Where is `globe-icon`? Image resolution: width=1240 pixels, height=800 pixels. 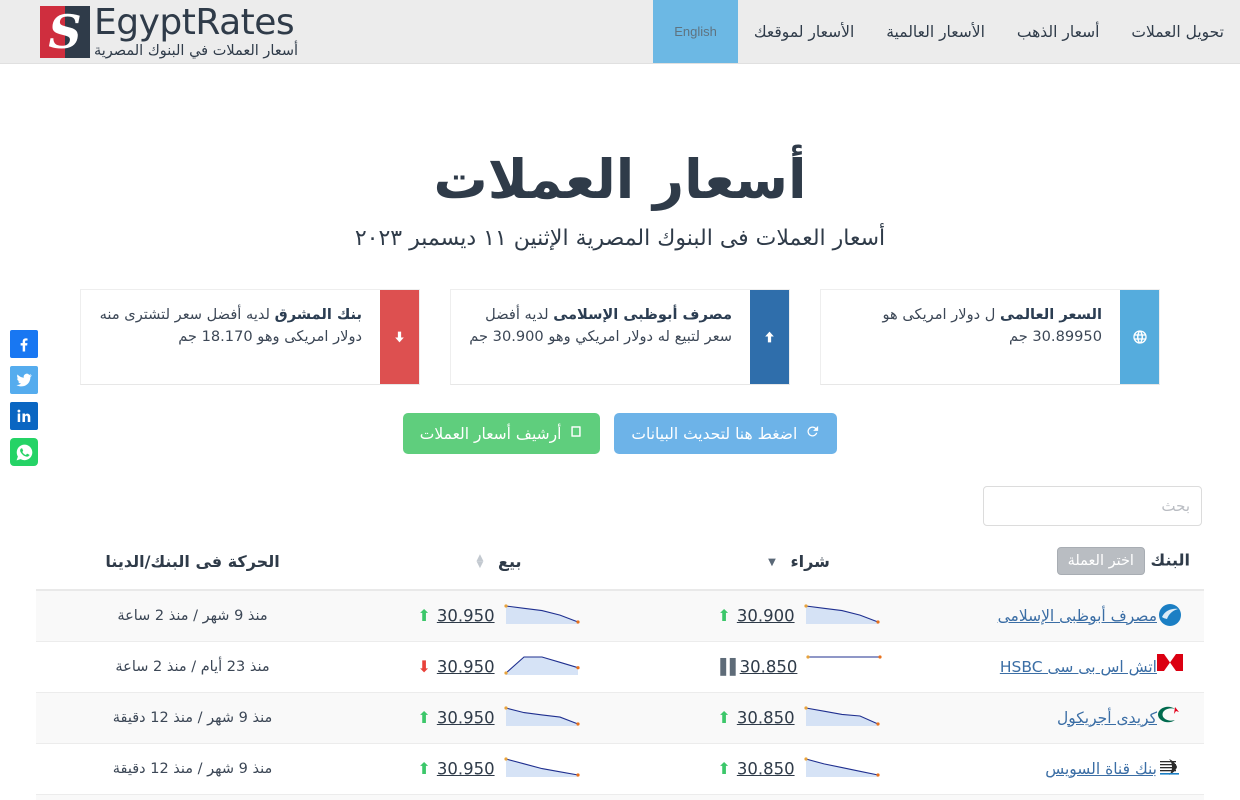 globe-icon is located at coordinates (1139, 337).